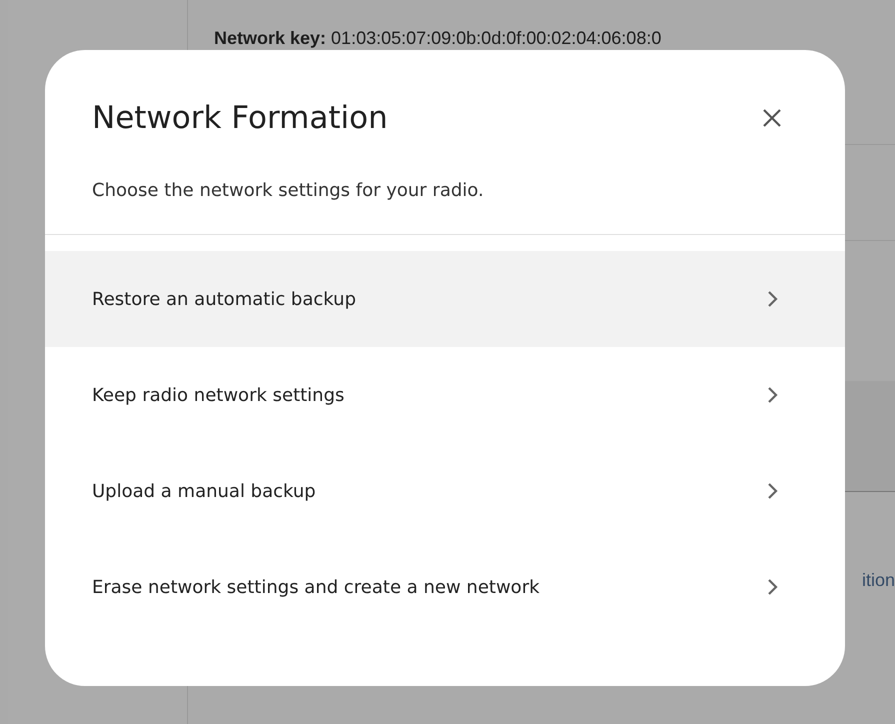 This screenshot has height=724, width=895. I want to click on dialog-subtitle: Choose the network settings for your radio., so click(288, 191).